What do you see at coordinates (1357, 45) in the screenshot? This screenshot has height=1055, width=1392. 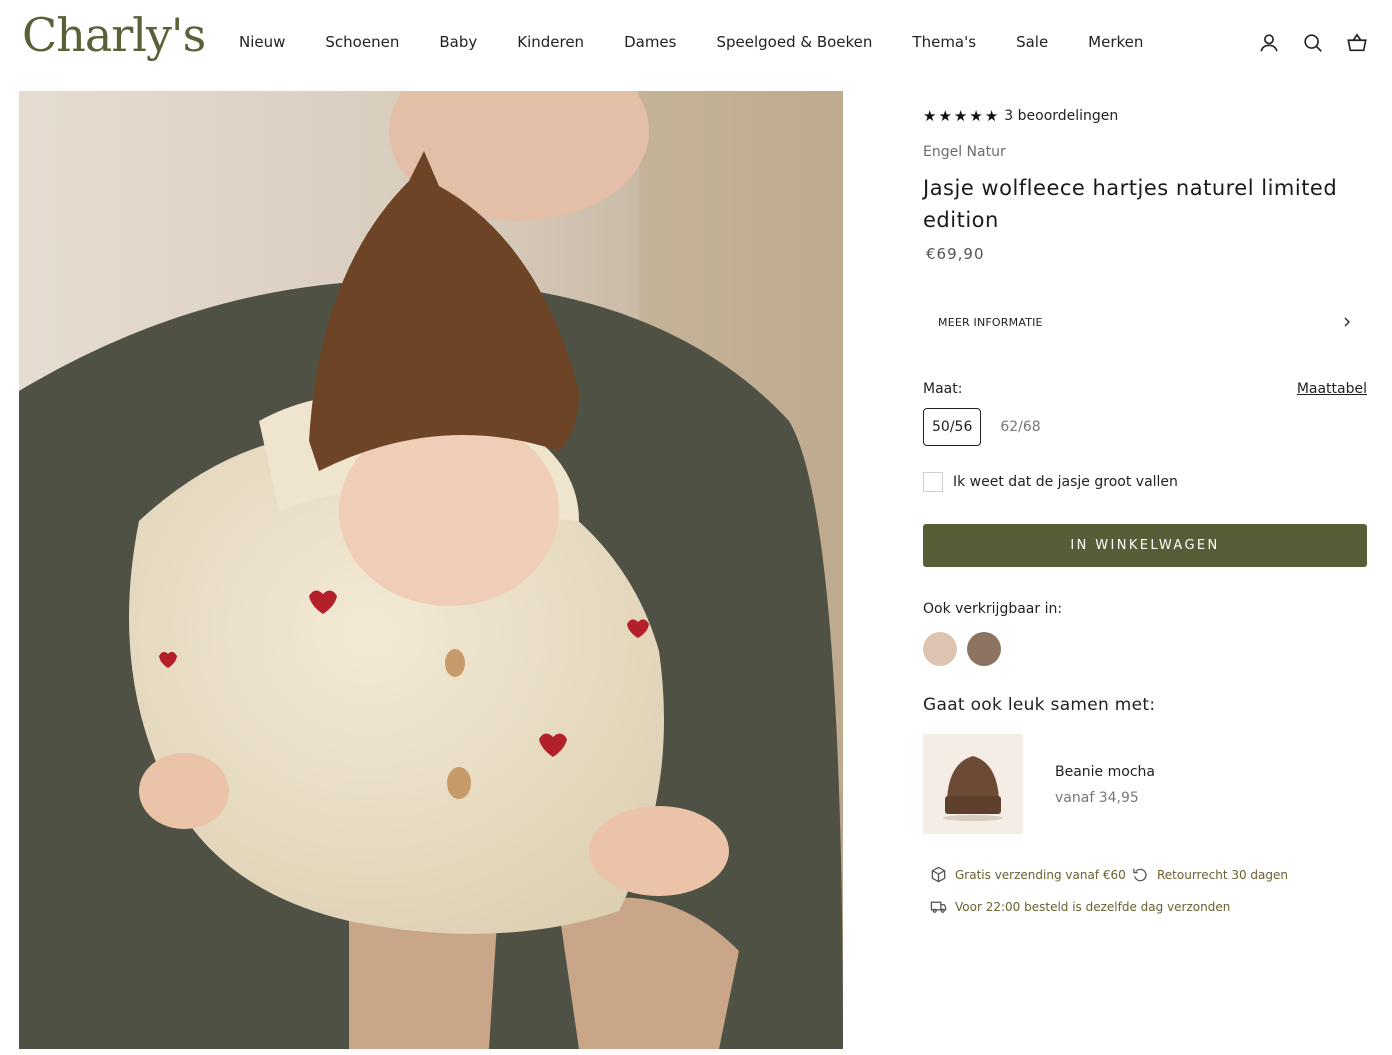 I see `cart-icon` at bounding box center [1357, 45].